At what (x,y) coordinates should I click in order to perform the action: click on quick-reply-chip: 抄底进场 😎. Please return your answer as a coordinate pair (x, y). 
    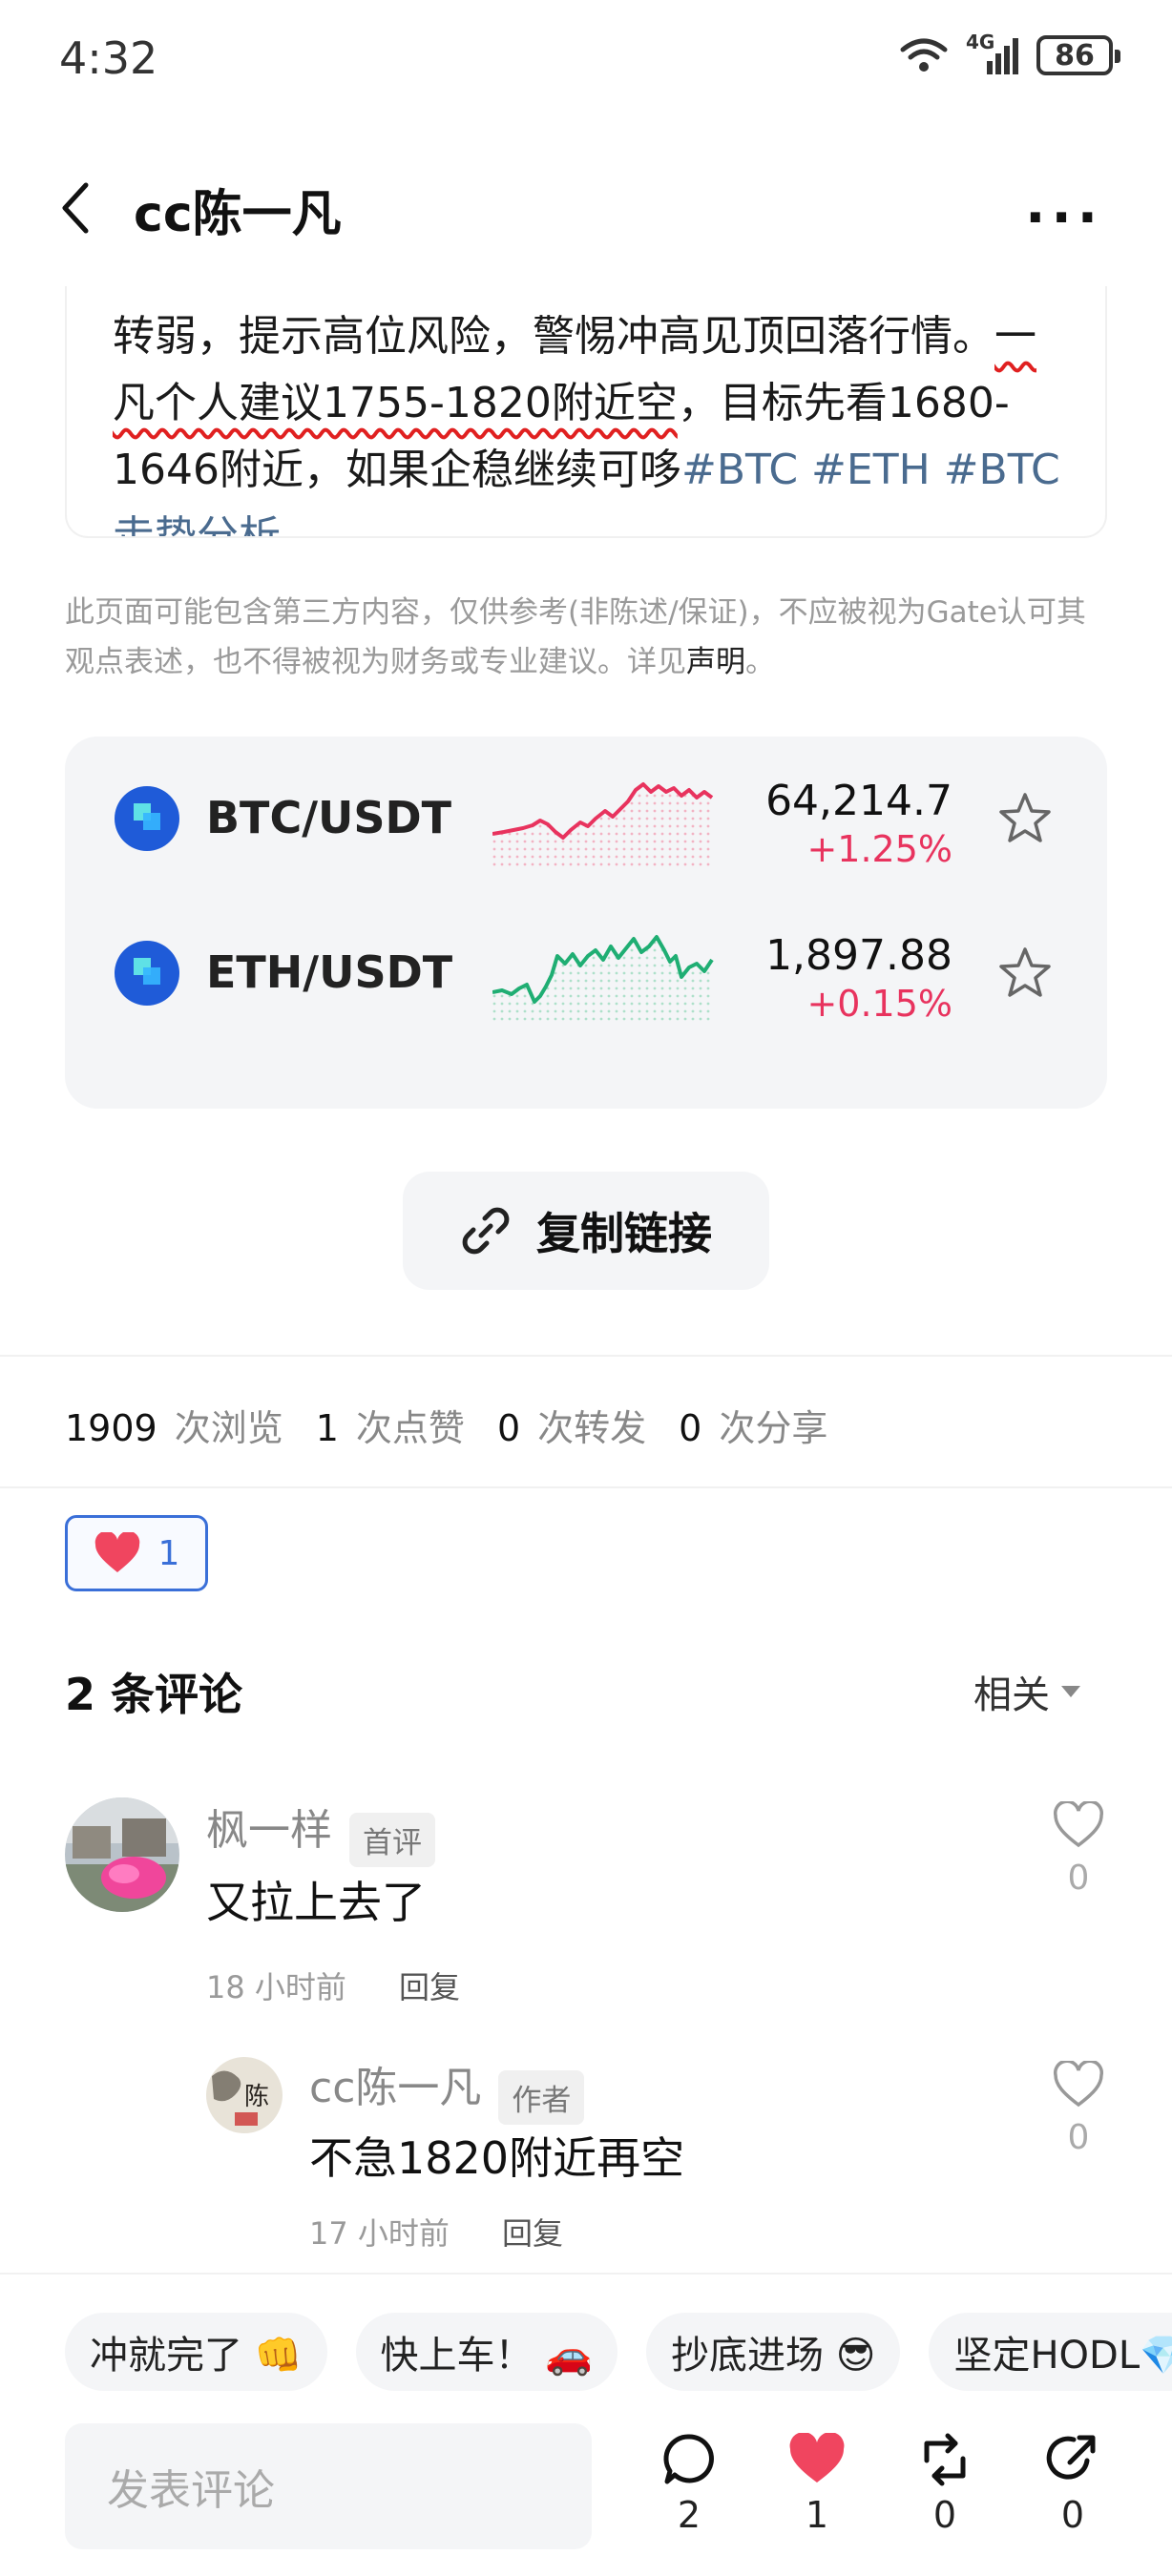
    Looking at the image, I should click on (773, 2352).